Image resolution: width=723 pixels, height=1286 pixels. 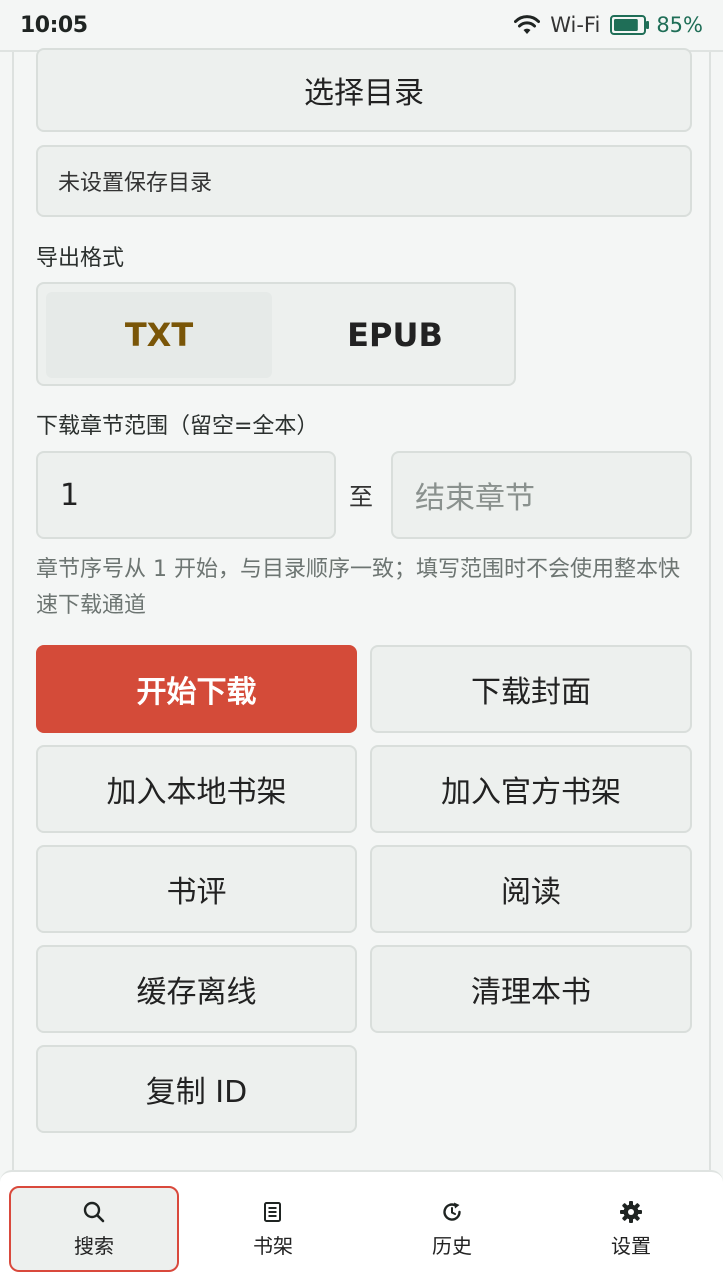 What do you see at coordinates (452, 1245) in the screenshot?
I see `nav-label-history: 历史` at bounding box center [452, 1245].